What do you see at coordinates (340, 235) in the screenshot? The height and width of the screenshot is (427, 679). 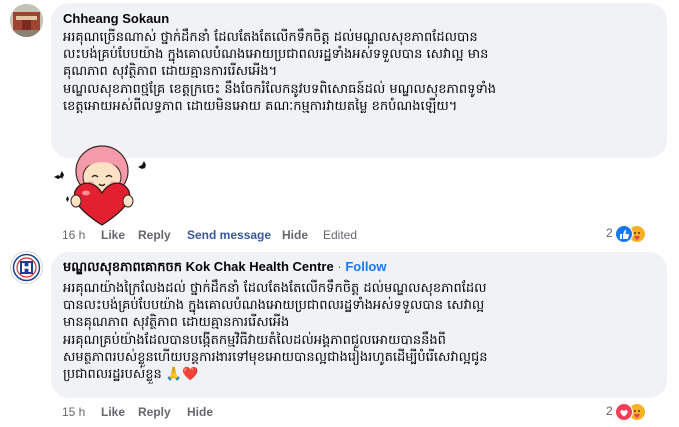 I see `edited-label: Edited` at bounding box center [340, 235].